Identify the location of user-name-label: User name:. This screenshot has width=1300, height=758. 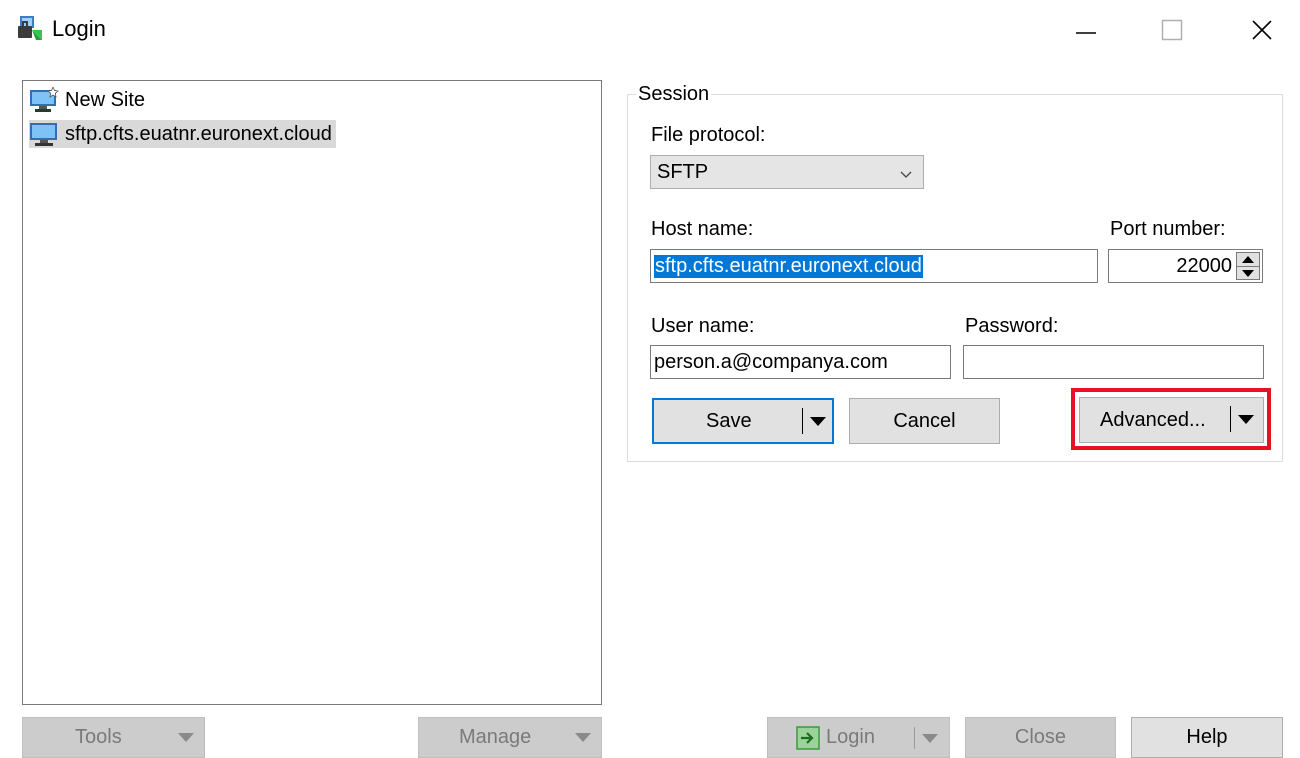
(703, 326).